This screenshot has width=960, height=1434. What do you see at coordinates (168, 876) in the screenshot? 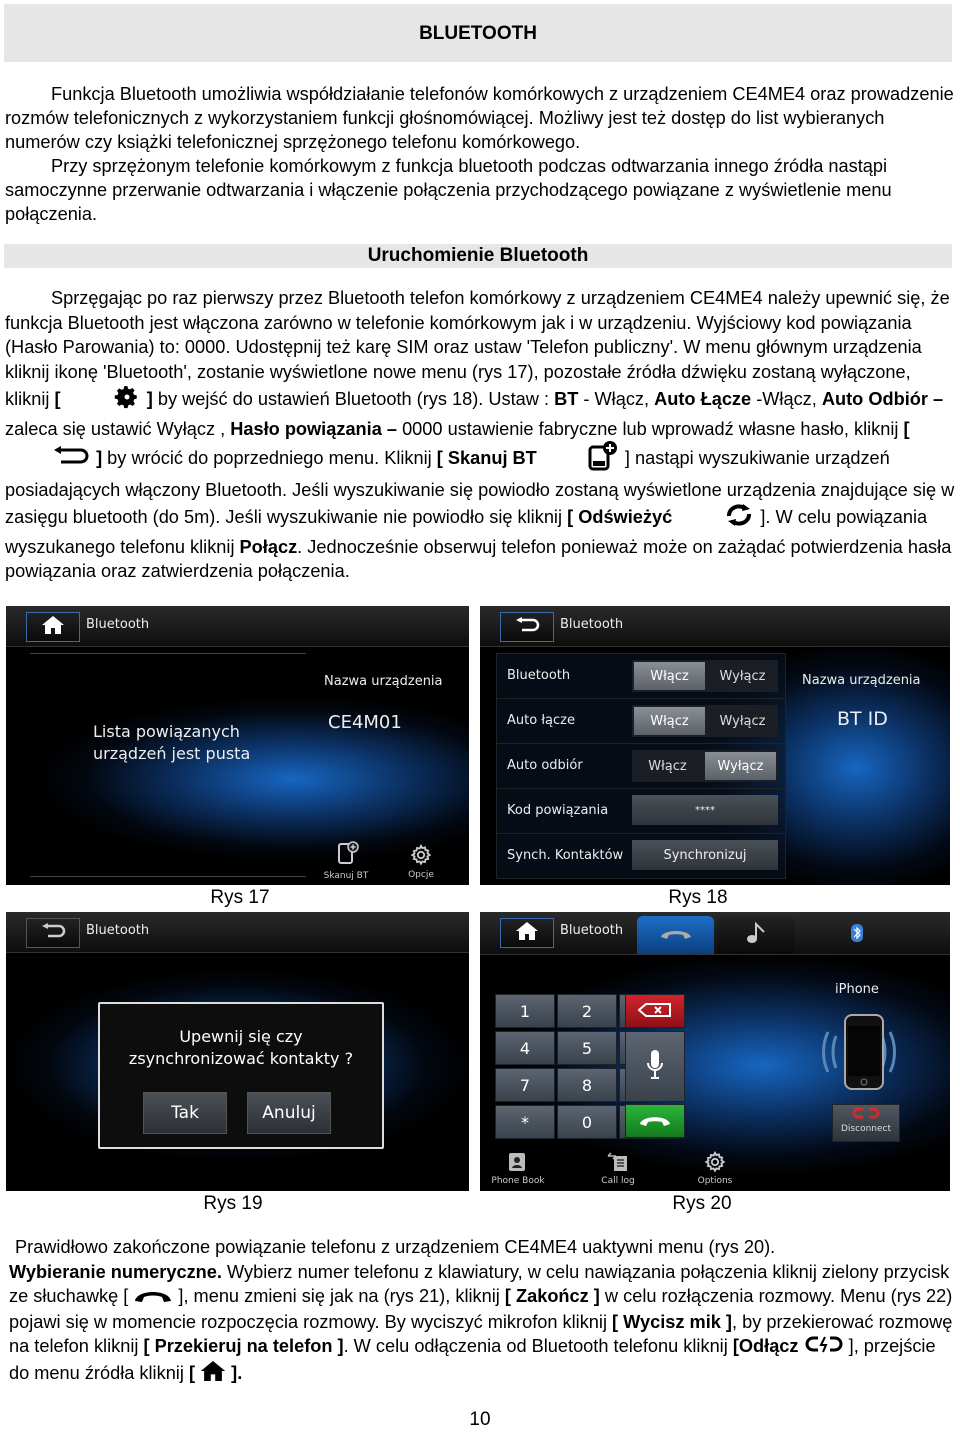
I see `divider` at bounding box center [168, 876].